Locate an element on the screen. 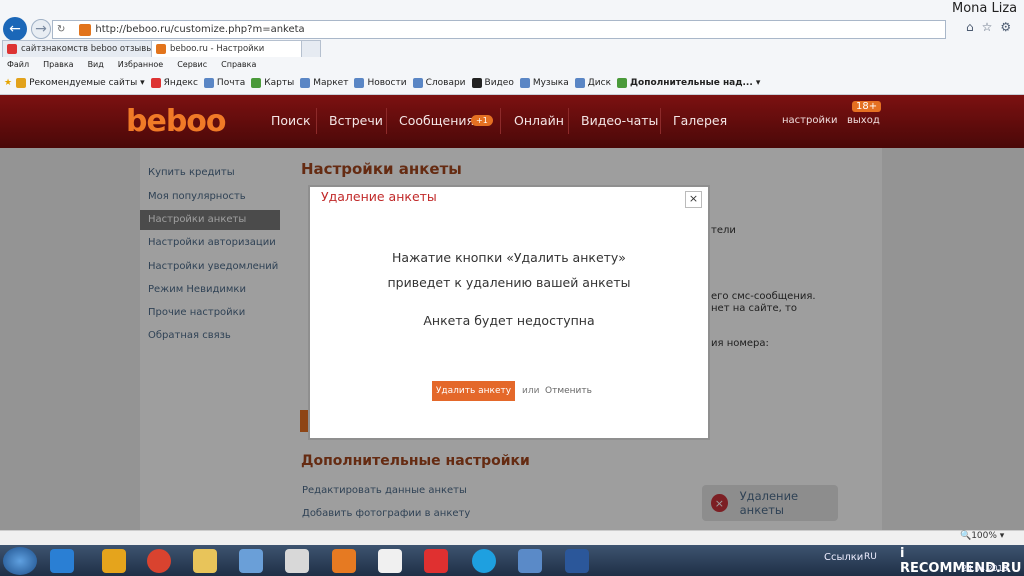  nav-gallery: Галерея is located at coordinates (700, 120).